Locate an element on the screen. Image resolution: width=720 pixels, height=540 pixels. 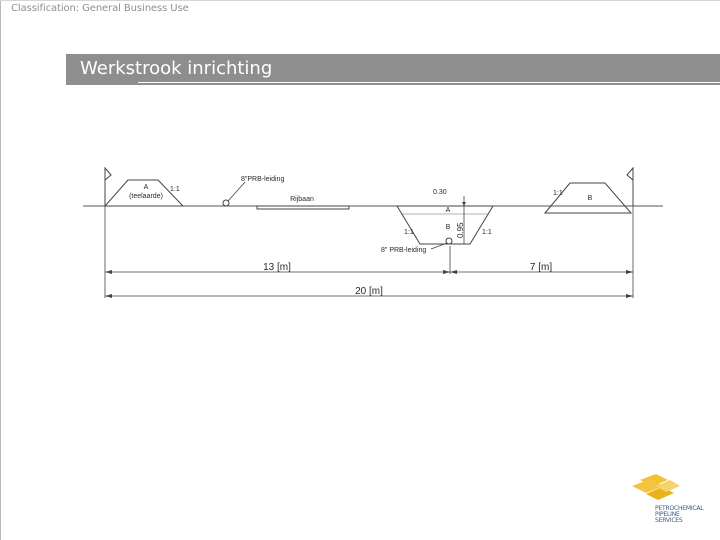
logo-line-3: SERVICES is located at coordinates (669, 520).